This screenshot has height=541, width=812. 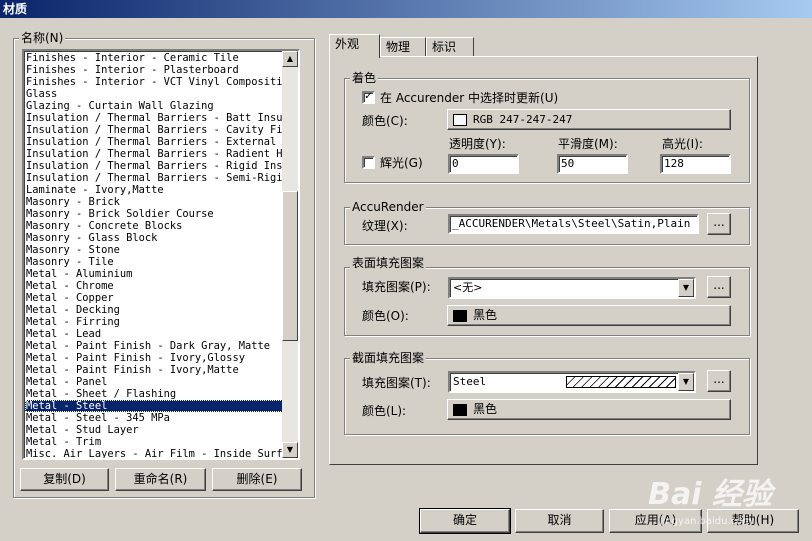 I want to click on glow-label: 辉光(G), so click(x=401, y=163).